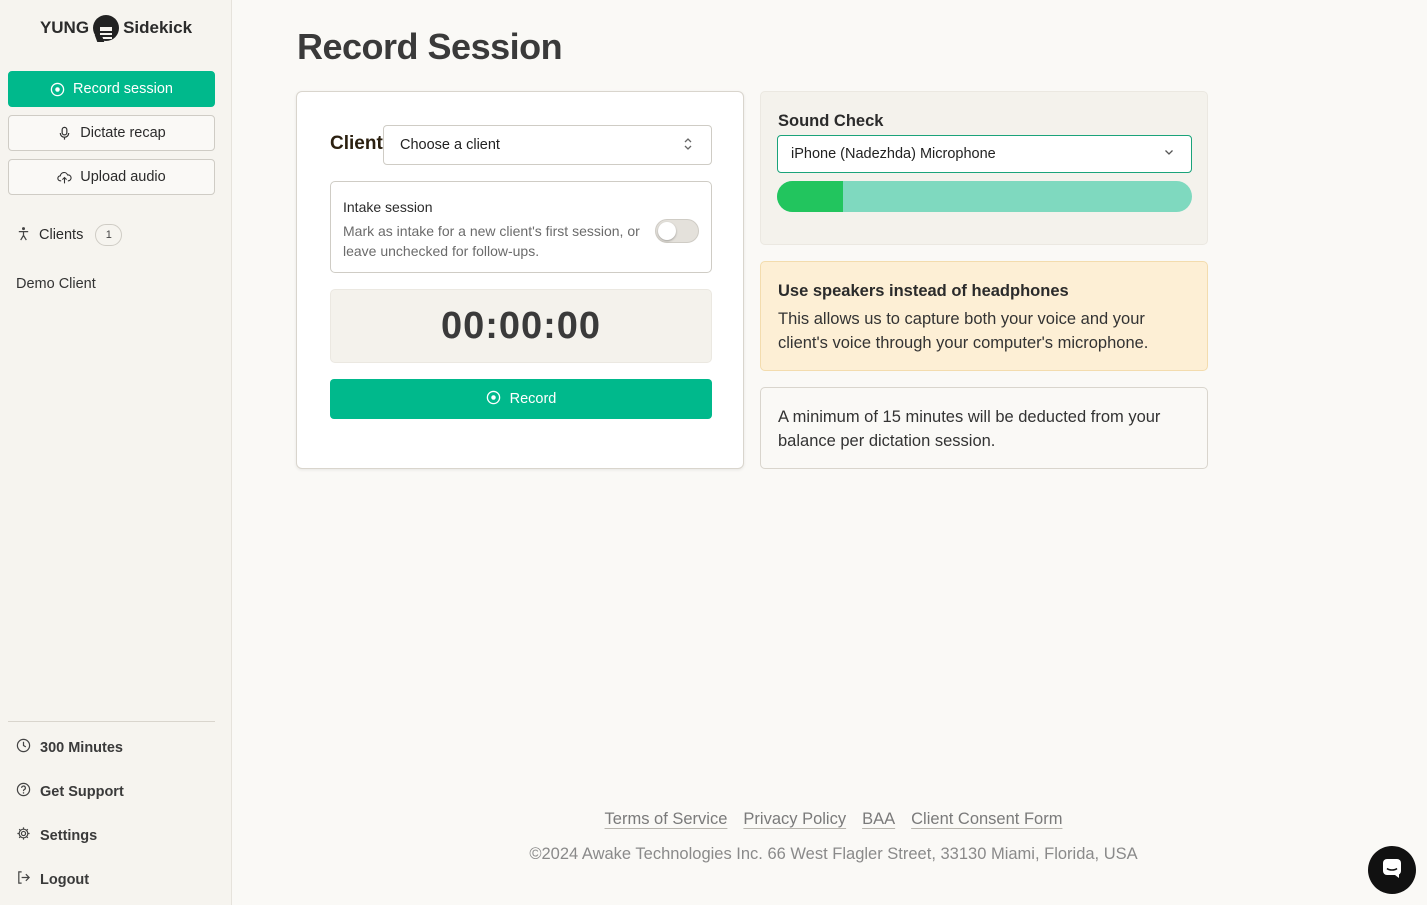 Image resolution: width=1427 pixels, height=905 pixels. What do you see at coordinates (56, 284) in the screenshot?
I see `sidebar-item-demo-client: Demo Client` at bounding box center [56, 284].